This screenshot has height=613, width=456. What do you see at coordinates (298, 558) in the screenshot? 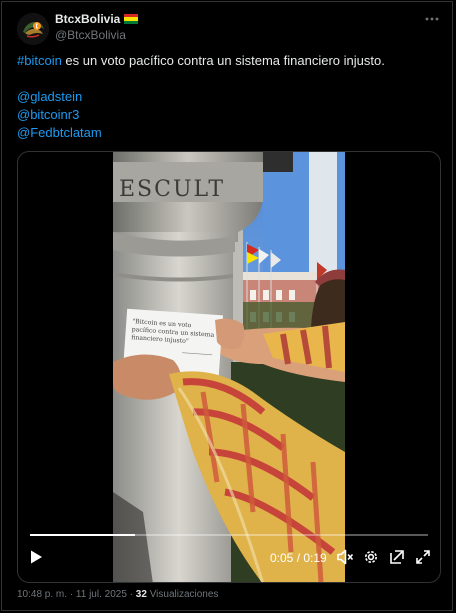
I see `time-display: 0:05 / 0:19` at bounding box center [298, 558].